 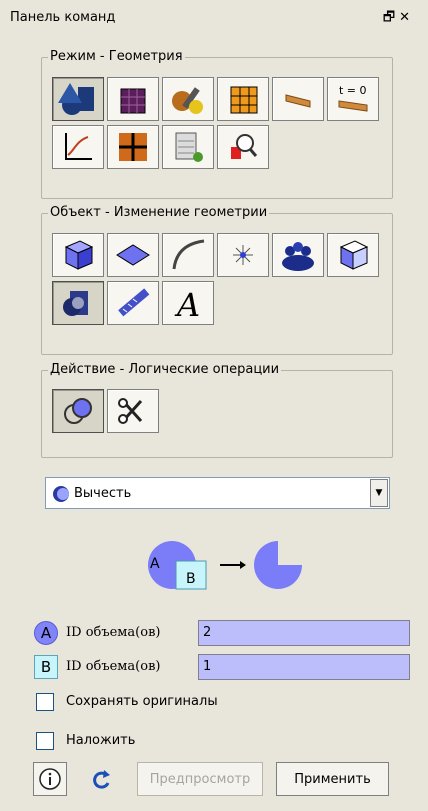 I want to click on close-icon: ✕, so click(x=406, y=17).